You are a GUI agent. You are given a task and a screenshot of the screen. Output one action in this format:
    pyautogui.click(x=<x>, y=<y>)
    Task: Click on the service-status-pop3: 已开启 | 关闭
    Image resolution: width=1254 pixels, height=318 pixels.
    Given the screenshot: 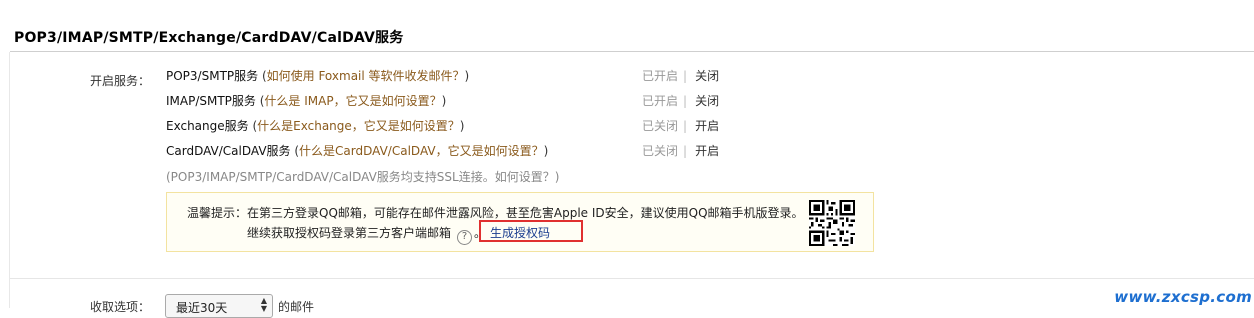 What is the action you would take?
    pyautogui.click(x=680, y=76)
    